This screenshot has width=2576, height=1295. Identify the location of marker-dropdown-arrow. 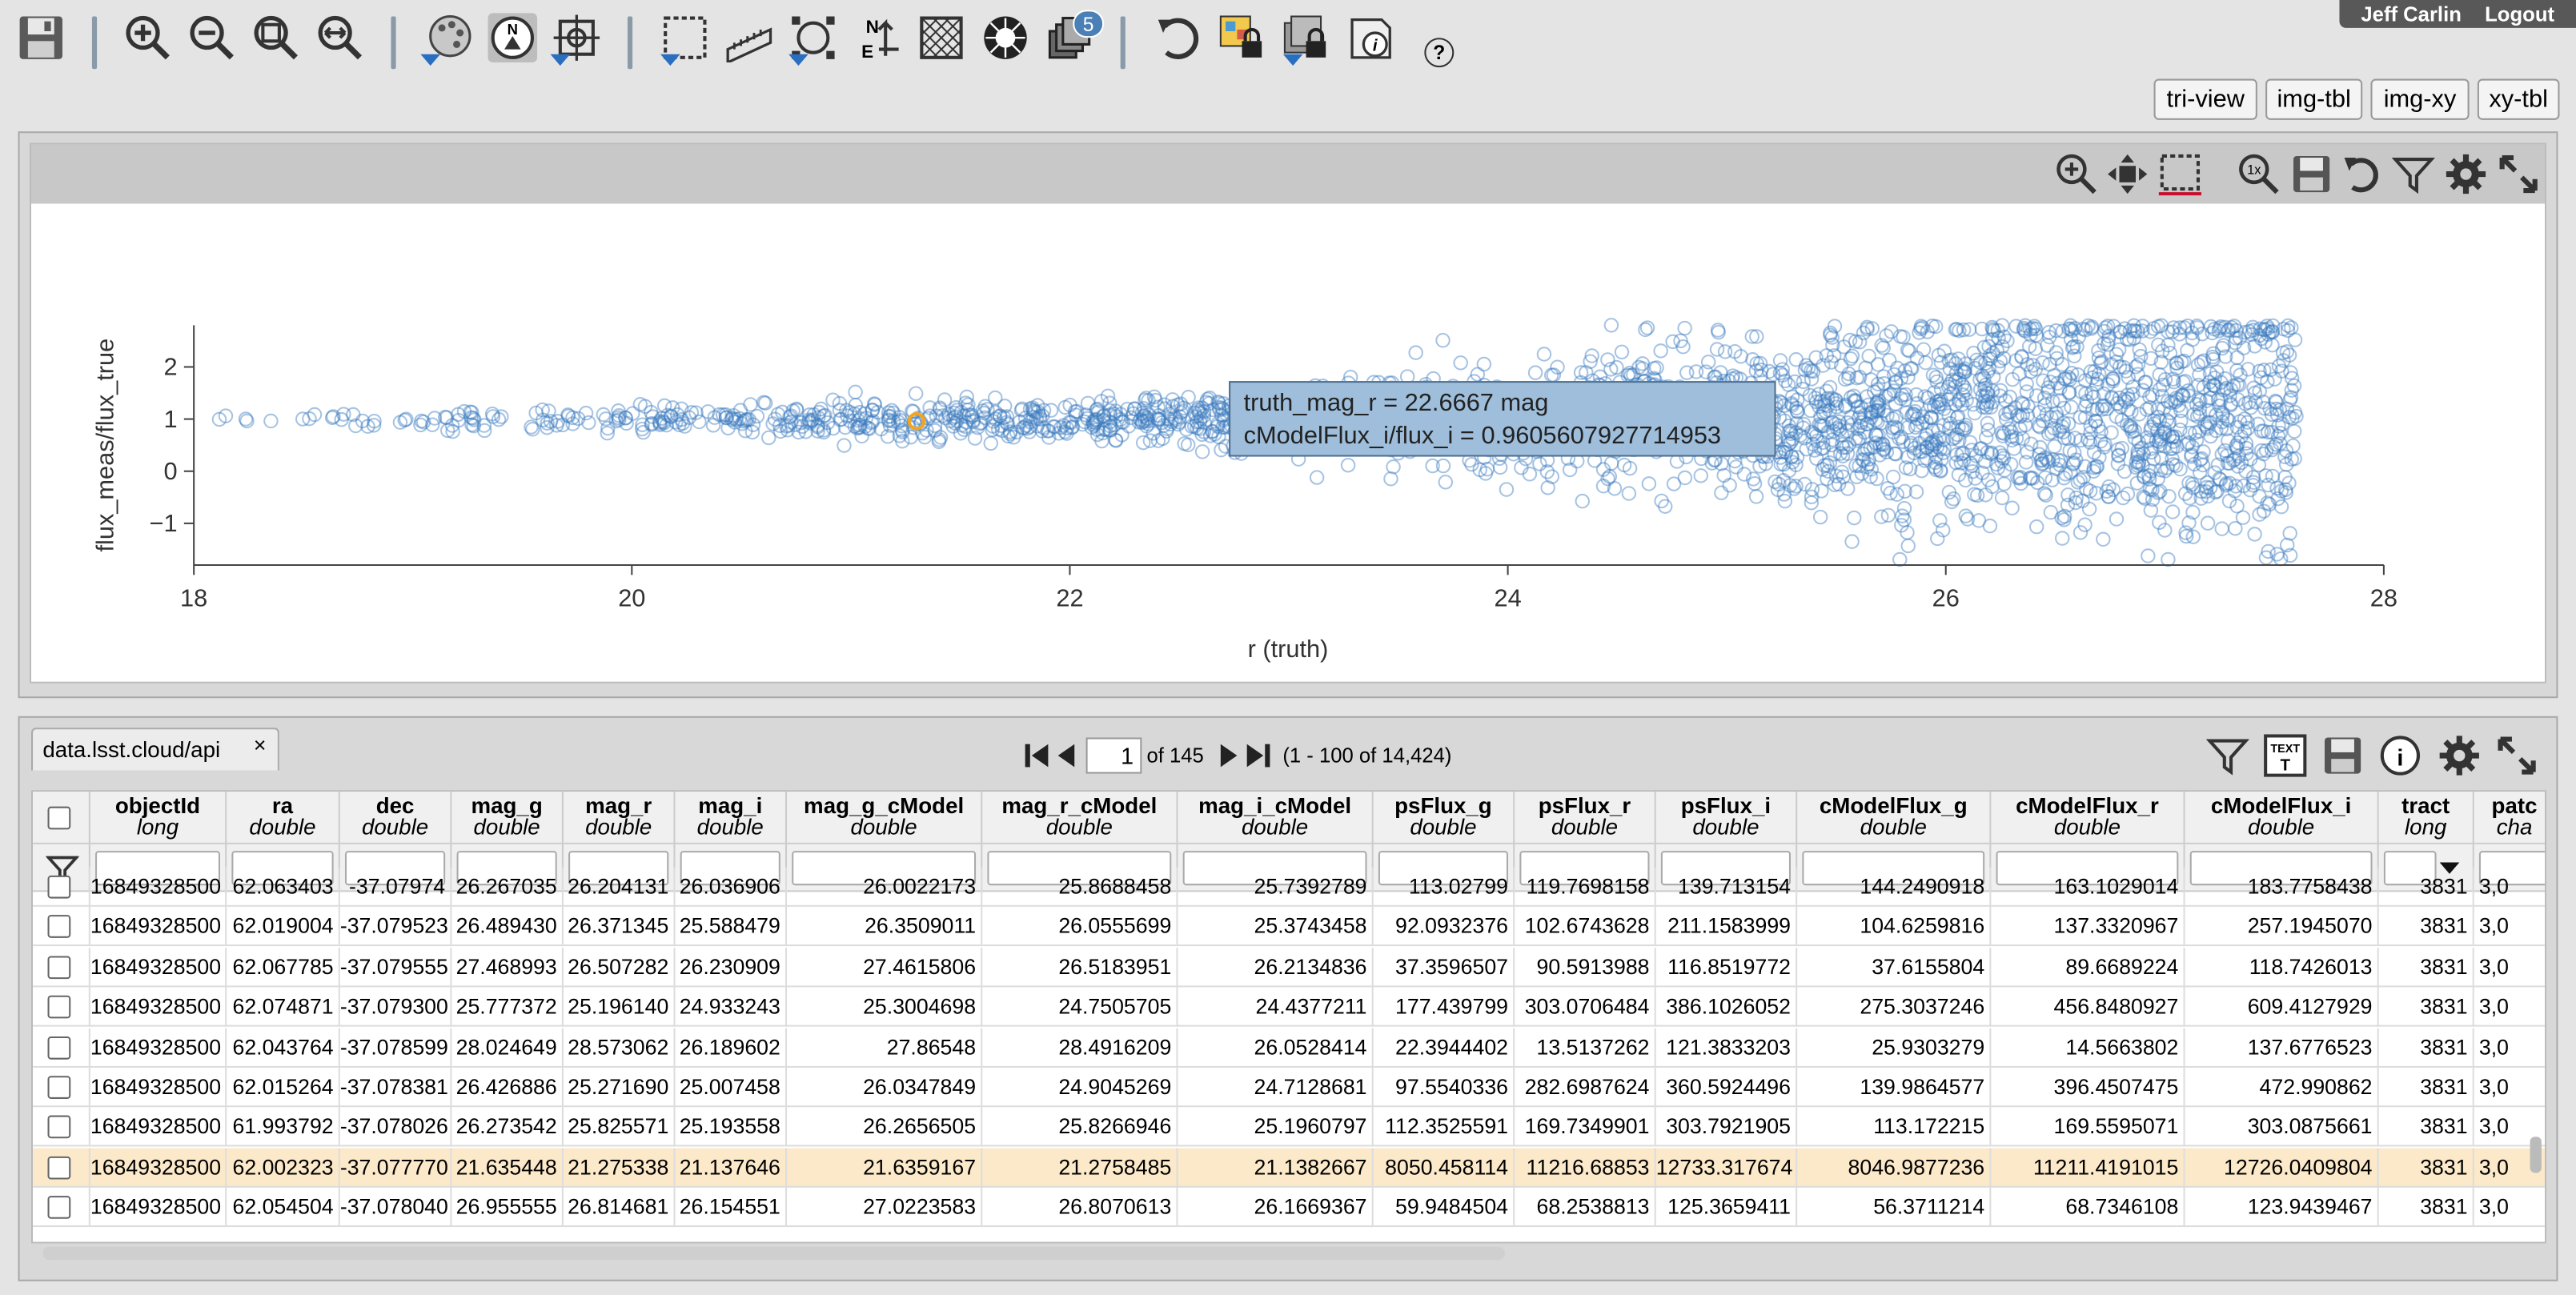
(798, 60).